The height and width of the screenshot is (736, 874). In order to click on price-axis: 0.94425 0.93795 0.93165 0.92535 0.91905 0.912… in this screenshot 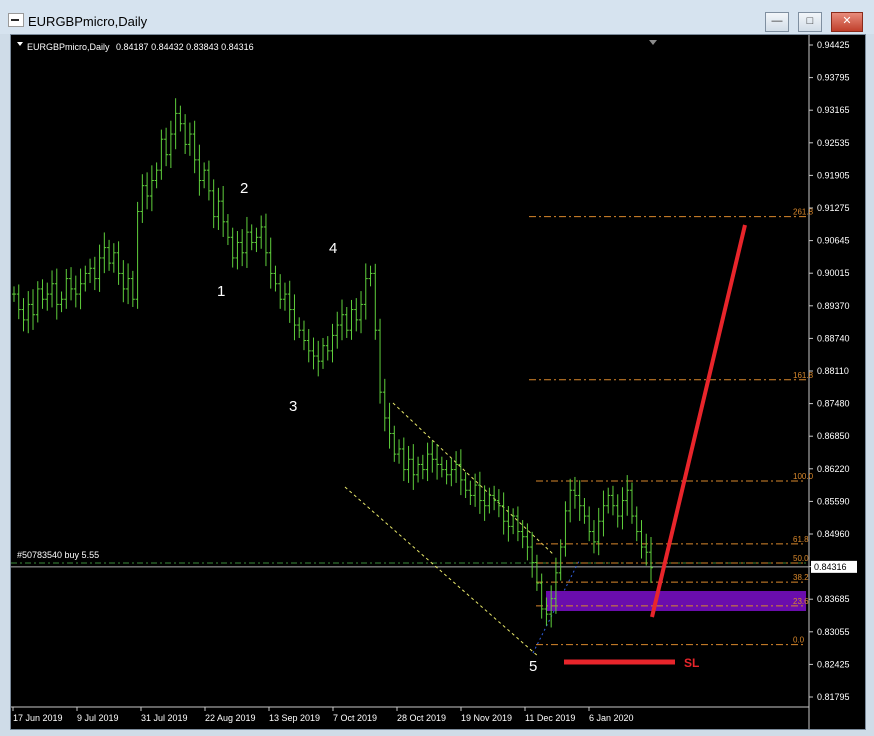, I will do `click(829, 371)`.